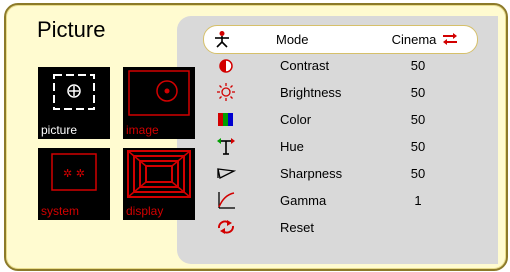 This screenshot has width=510, height=272. Describe the element at coordinates (74, 103) in the screenshot. I see `tile-picture: picture` at that location.